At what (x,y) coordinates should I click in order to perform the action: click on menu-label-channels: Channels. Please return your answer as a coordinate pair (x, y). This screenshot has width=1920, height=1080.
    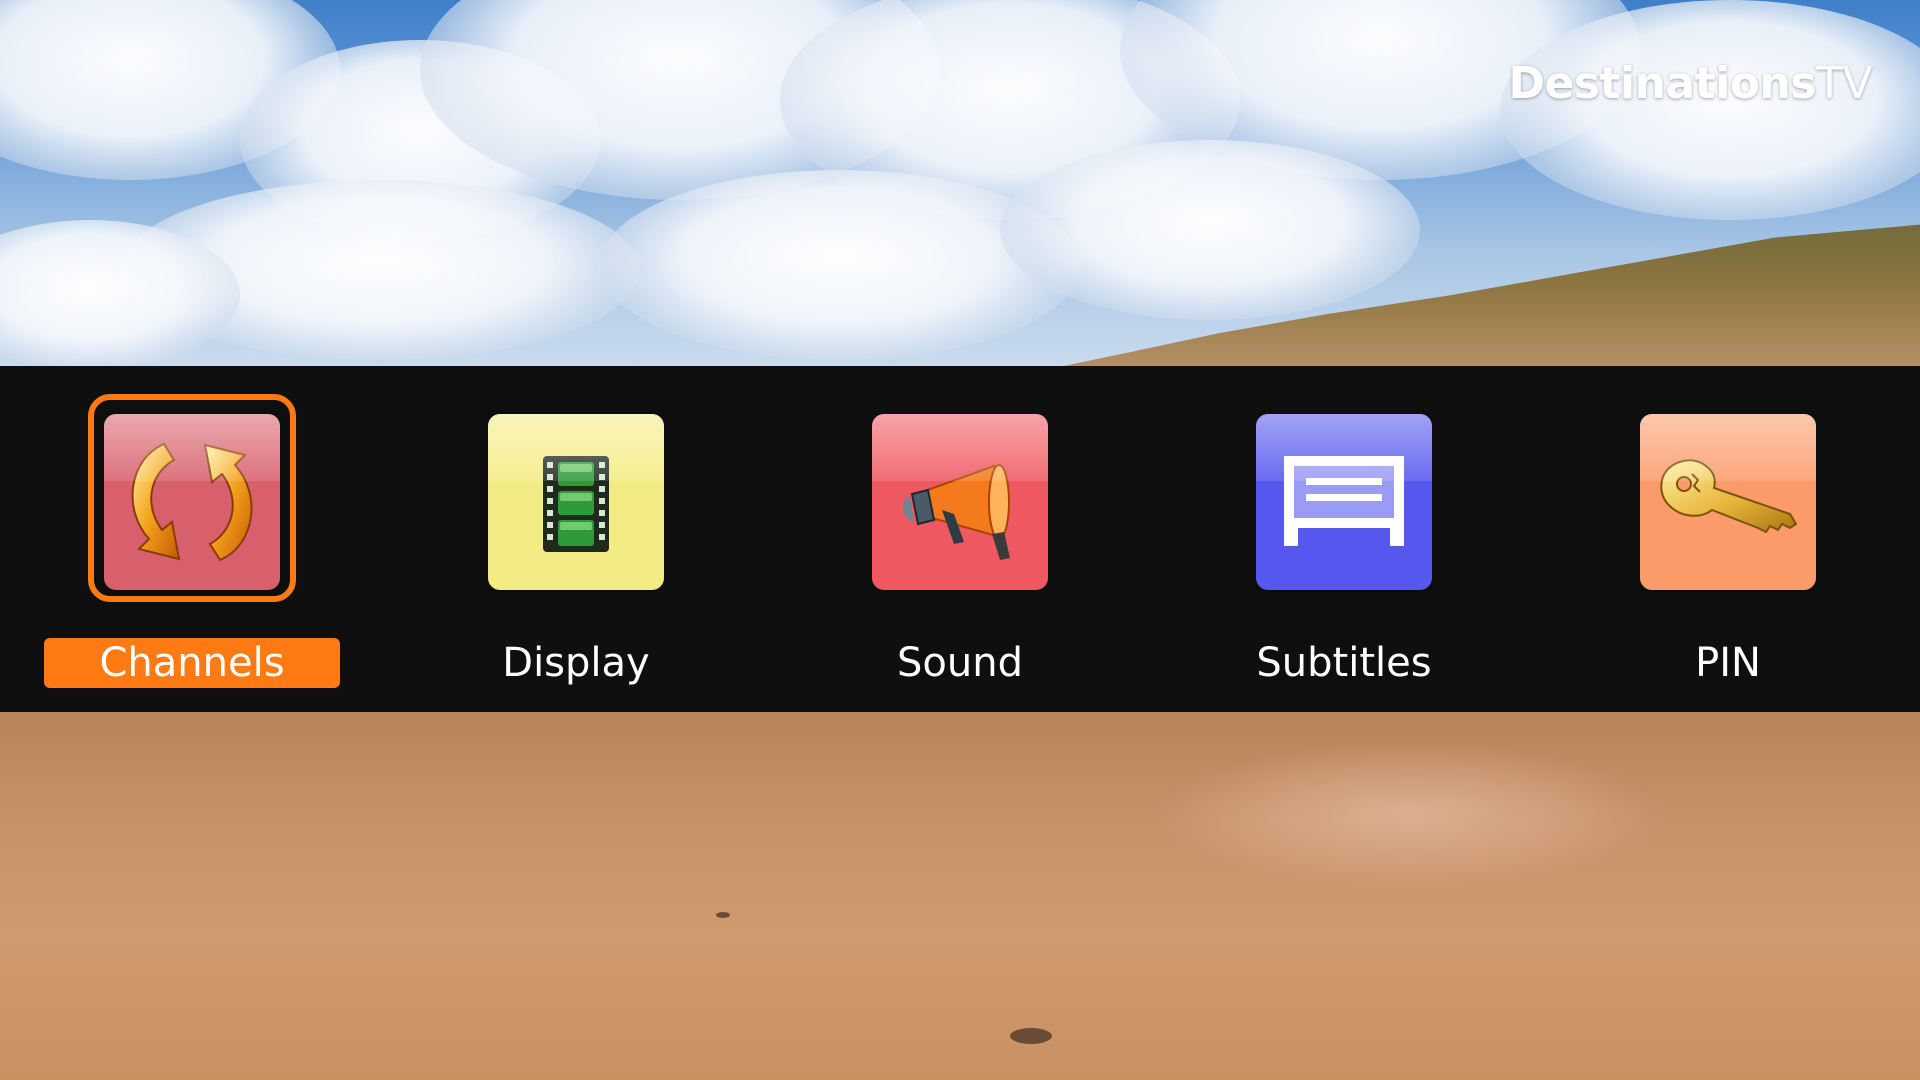
    Looking at the image, I should click on (192, 663).